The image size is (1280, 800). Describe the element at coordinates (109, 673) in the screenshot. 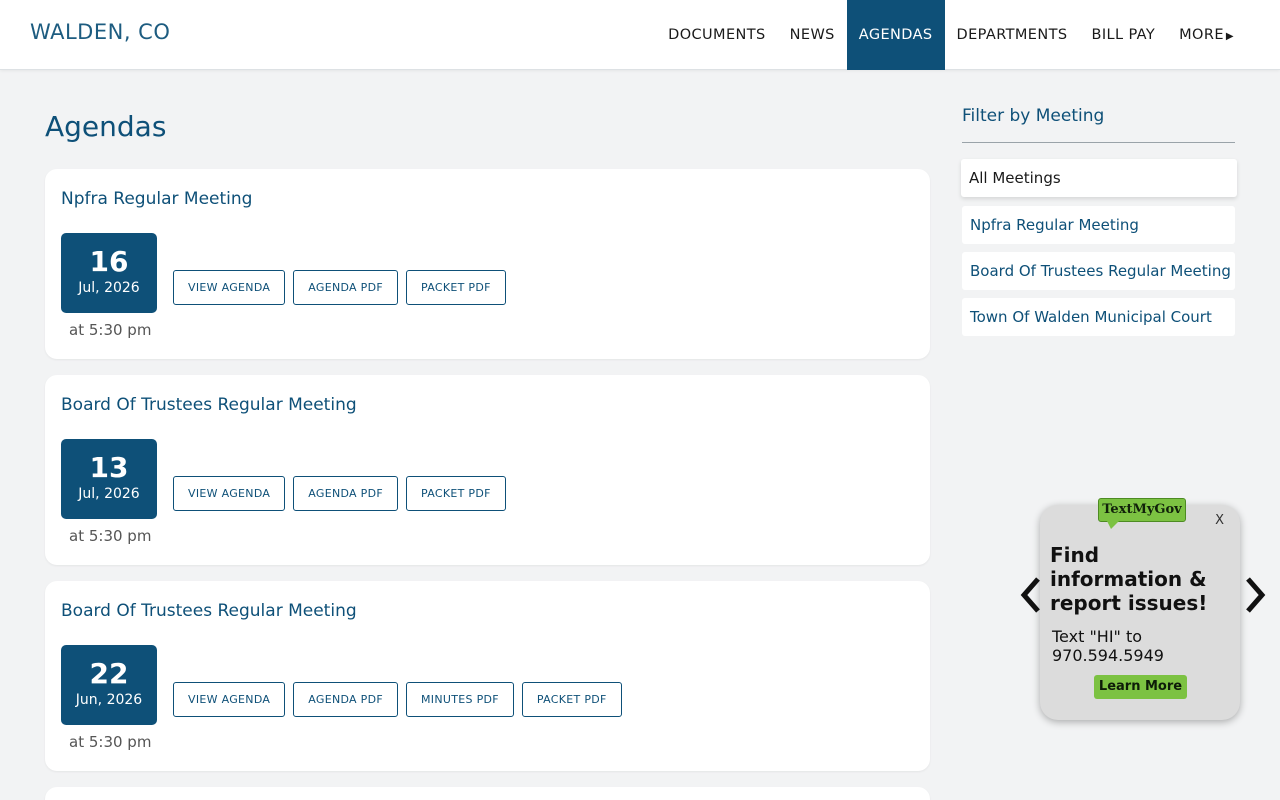

I see `date-day: 22` at that location.